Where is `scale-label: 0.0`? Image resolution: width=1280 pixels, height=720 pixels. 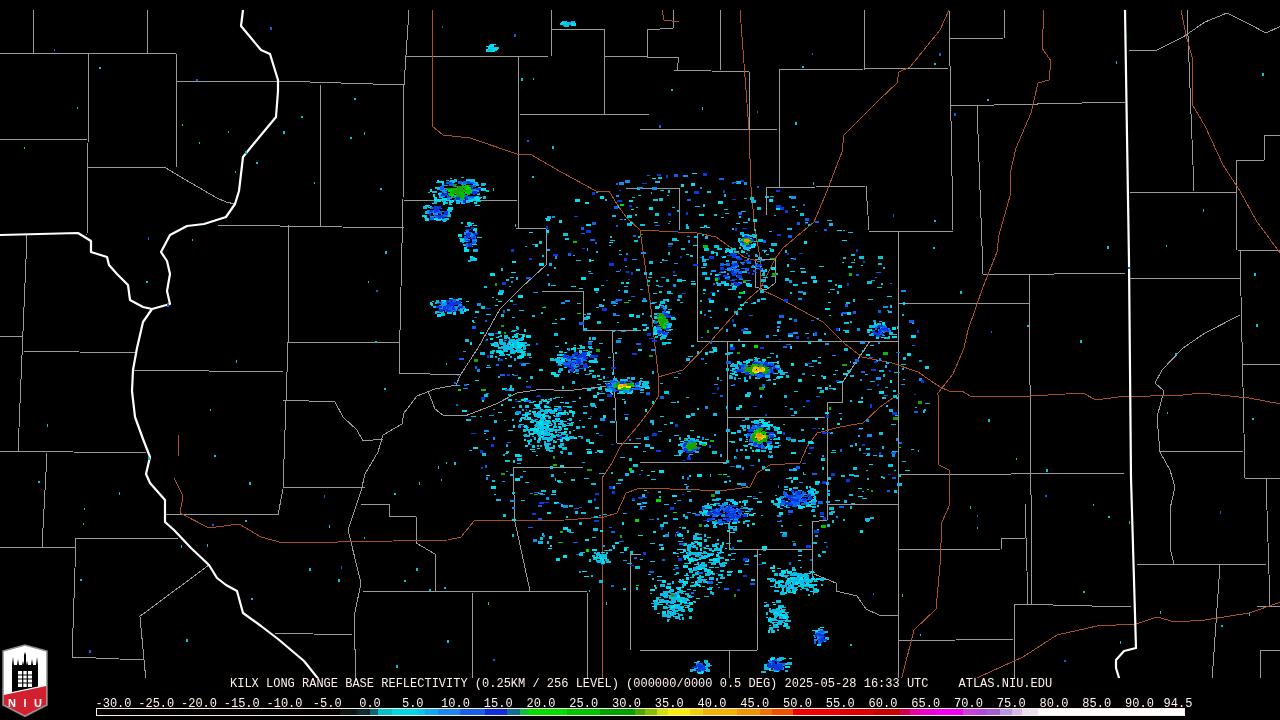 scale-label: 0.0 is located at coordinates (370, 704).